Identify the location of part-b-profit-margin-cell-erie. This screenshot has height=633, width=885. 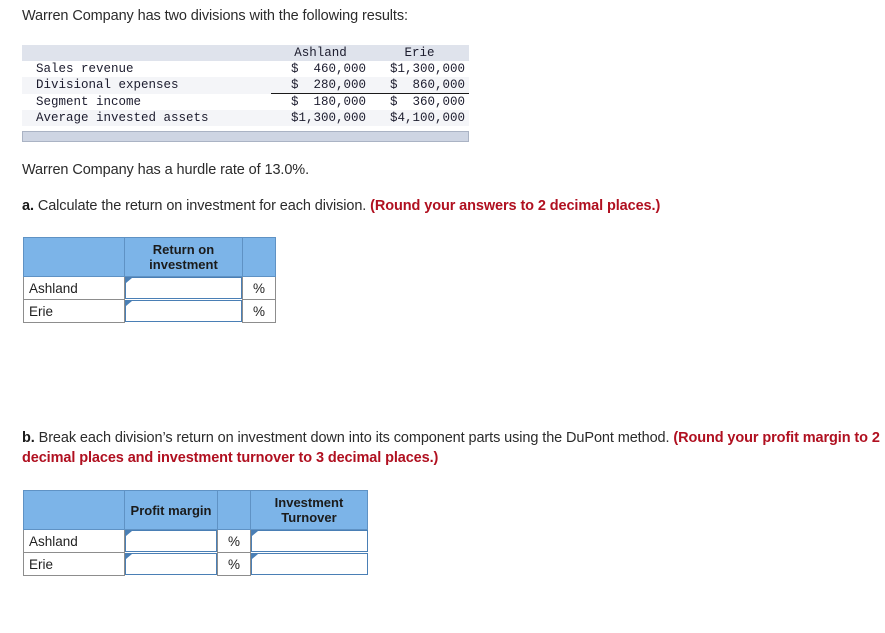
(171, 564).